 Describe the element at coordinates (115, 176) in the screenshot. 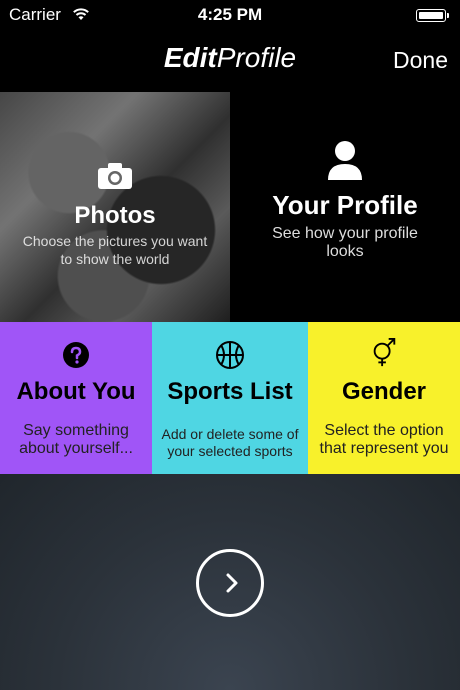

I see `camera-icon` at that location.